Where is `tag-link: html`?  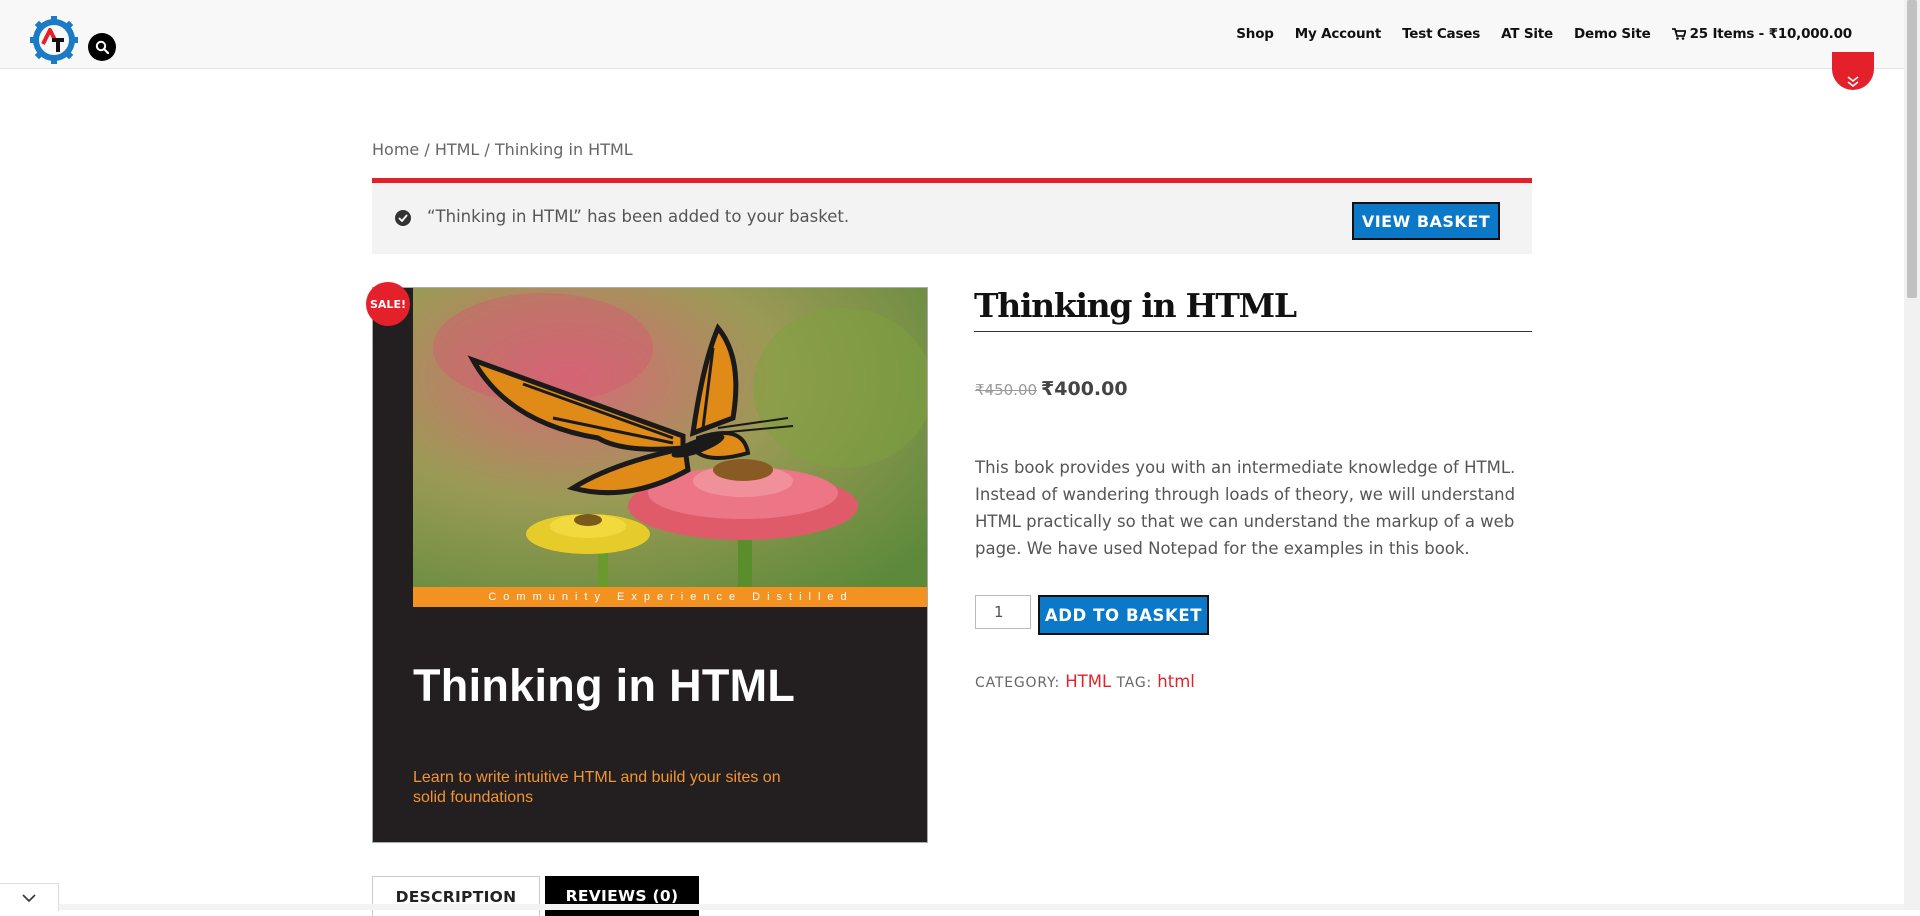 tag-link: html is located at coordinates (1176, 681).